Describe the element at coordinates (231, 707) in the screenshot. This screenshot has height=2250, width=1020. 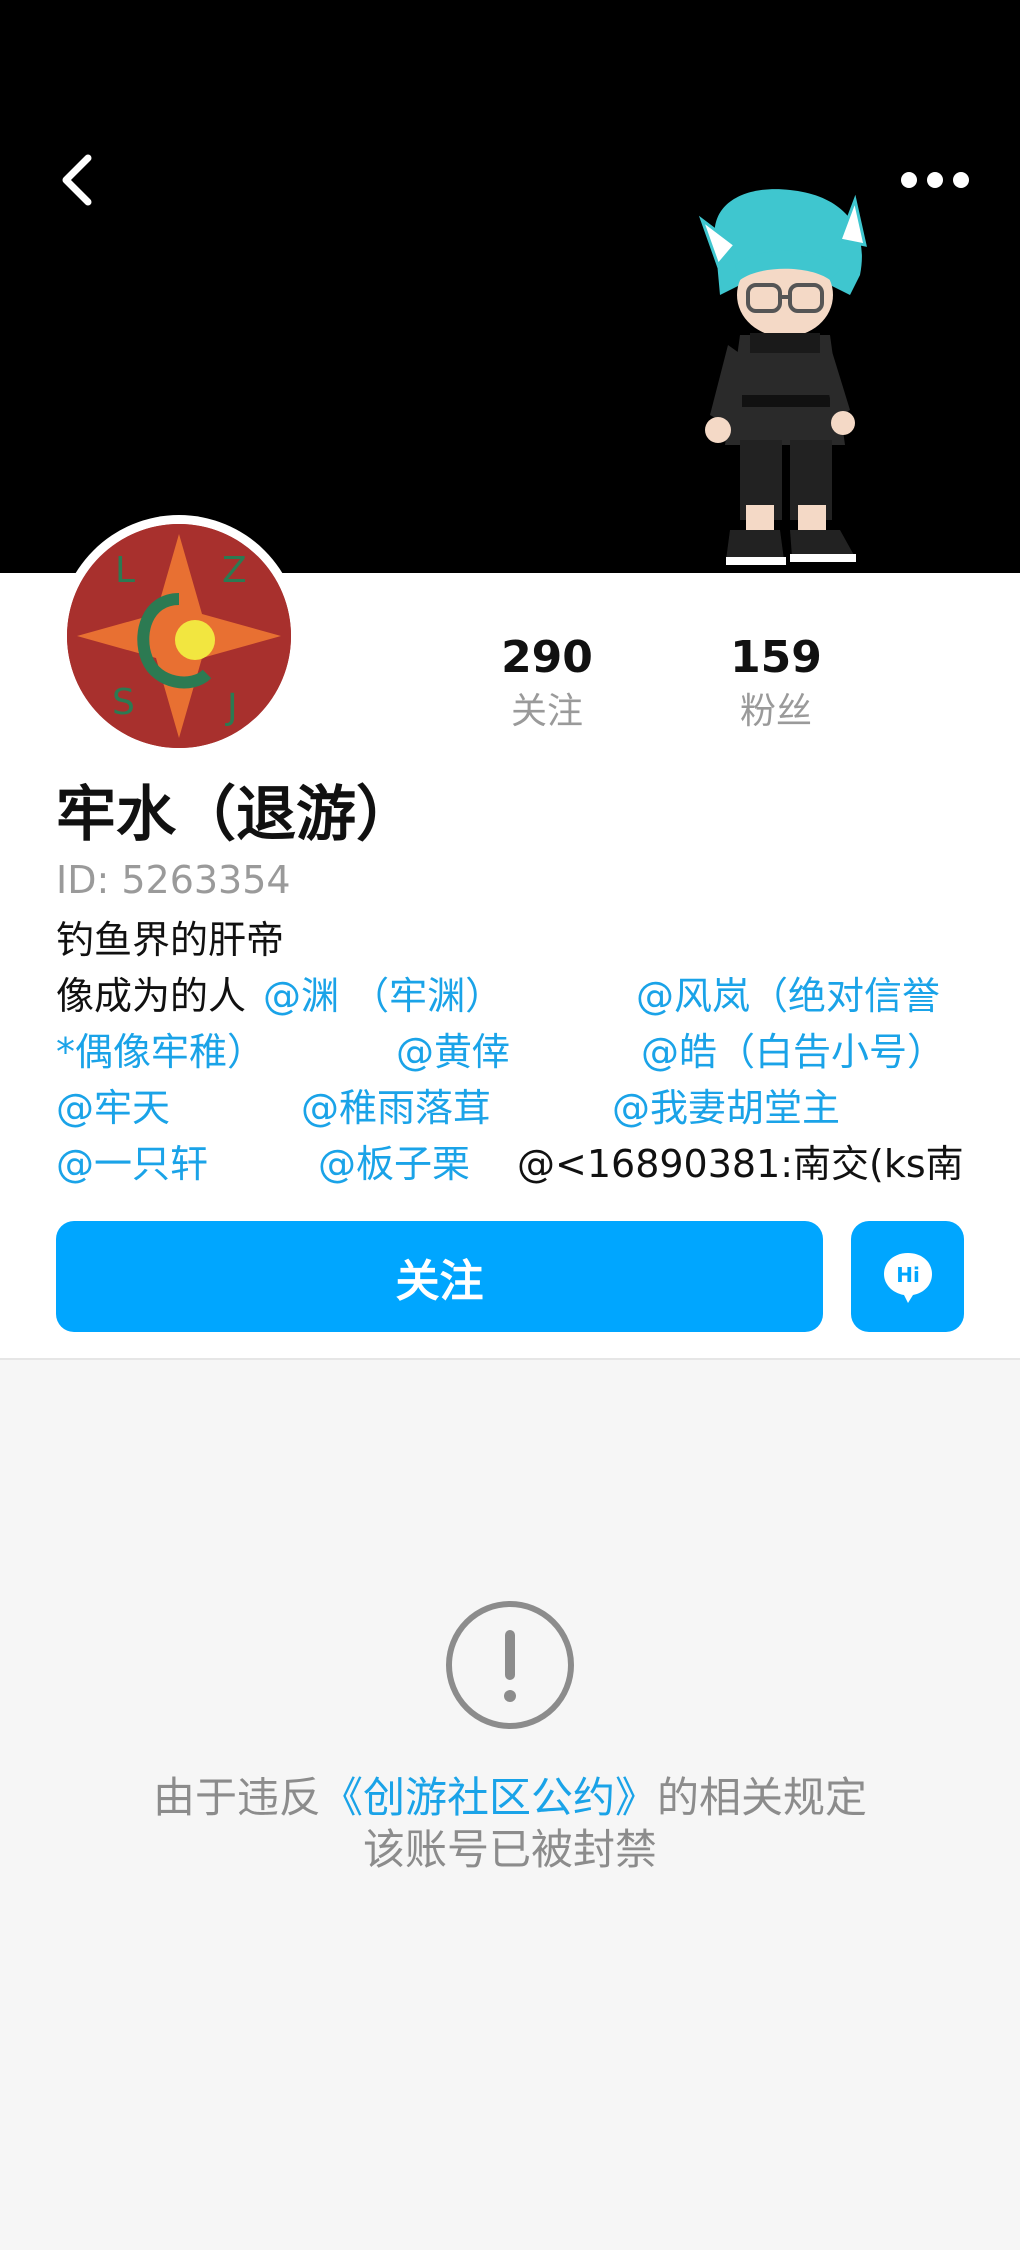
I see `avatar-letter-j: J` at that location.